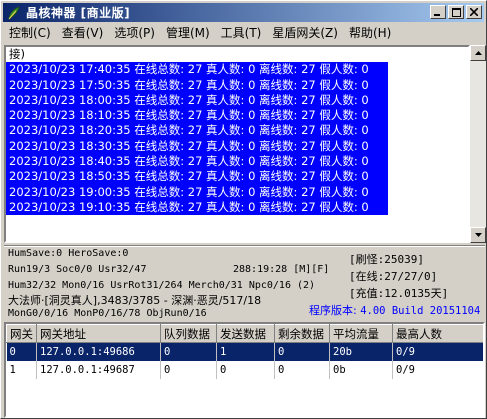 Image resolution: width=487 pixels, height=419 pixels. Describe the element at coordinates (437, 15) in the screenshot. I see `minimize-icon` at that location.